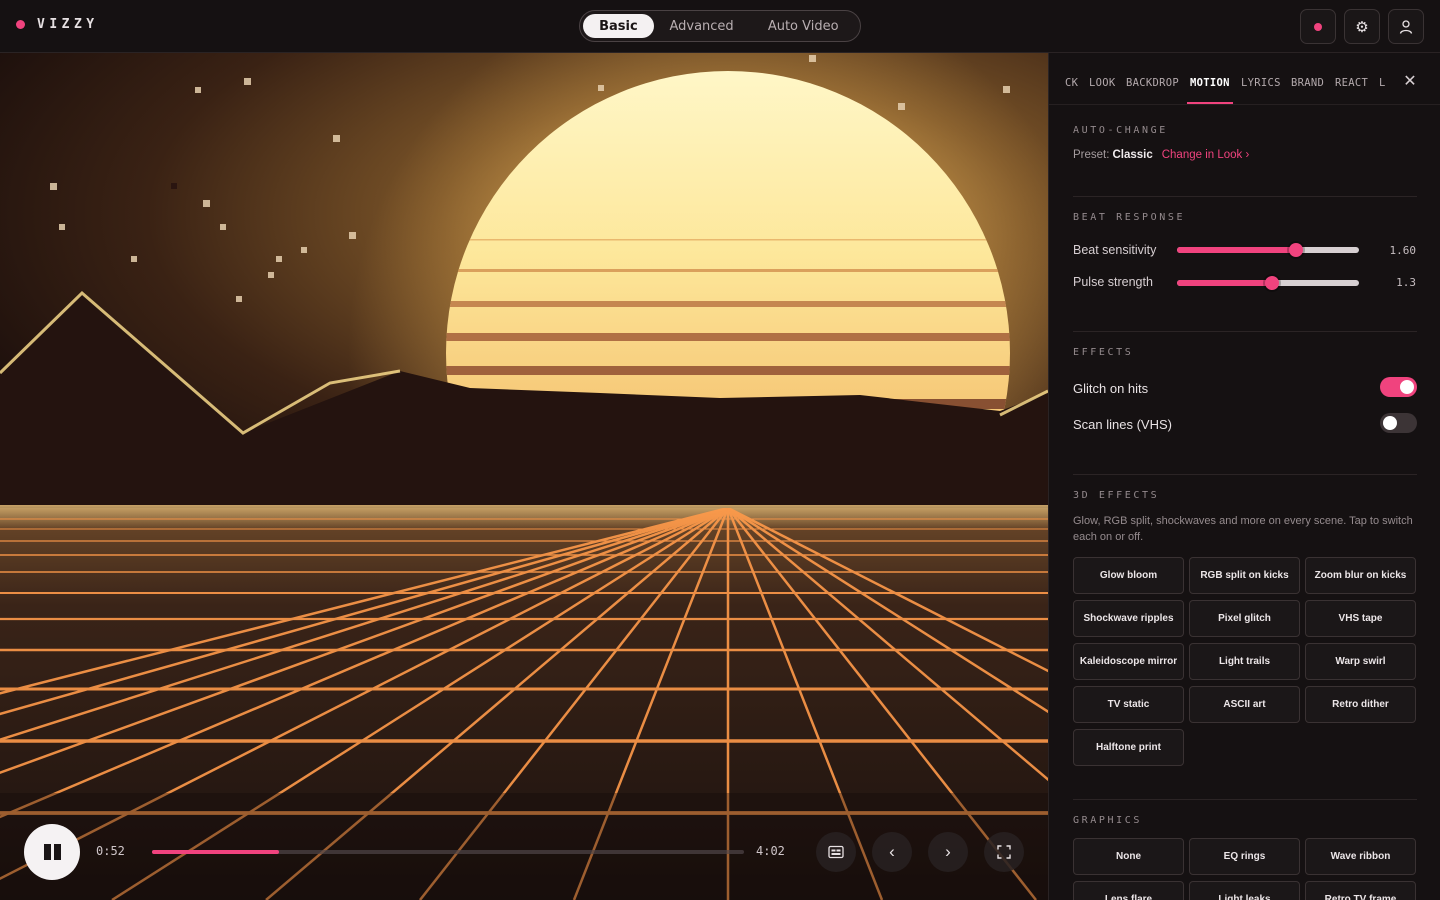  I want to click on record-dot-icon, so click(1318, 26).